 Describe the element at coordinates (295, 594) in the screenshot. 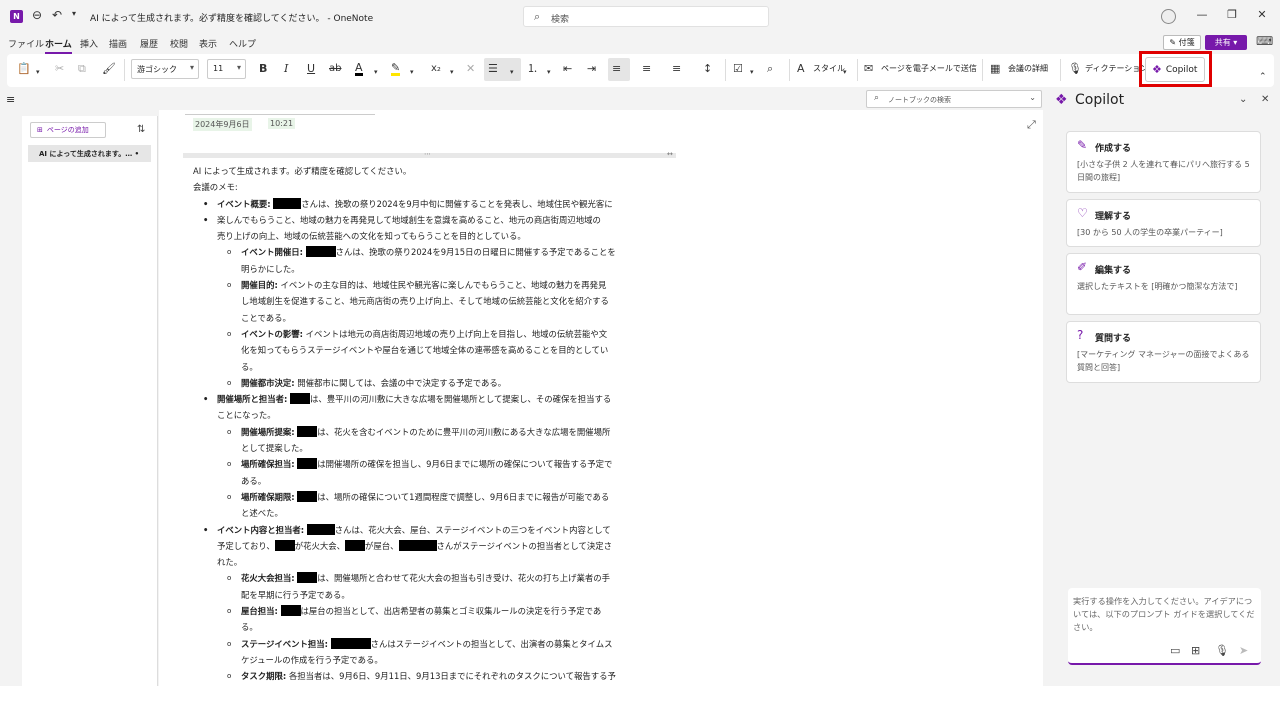

I see `list-item-cont: 配を早期に行う予定である。` at that location.